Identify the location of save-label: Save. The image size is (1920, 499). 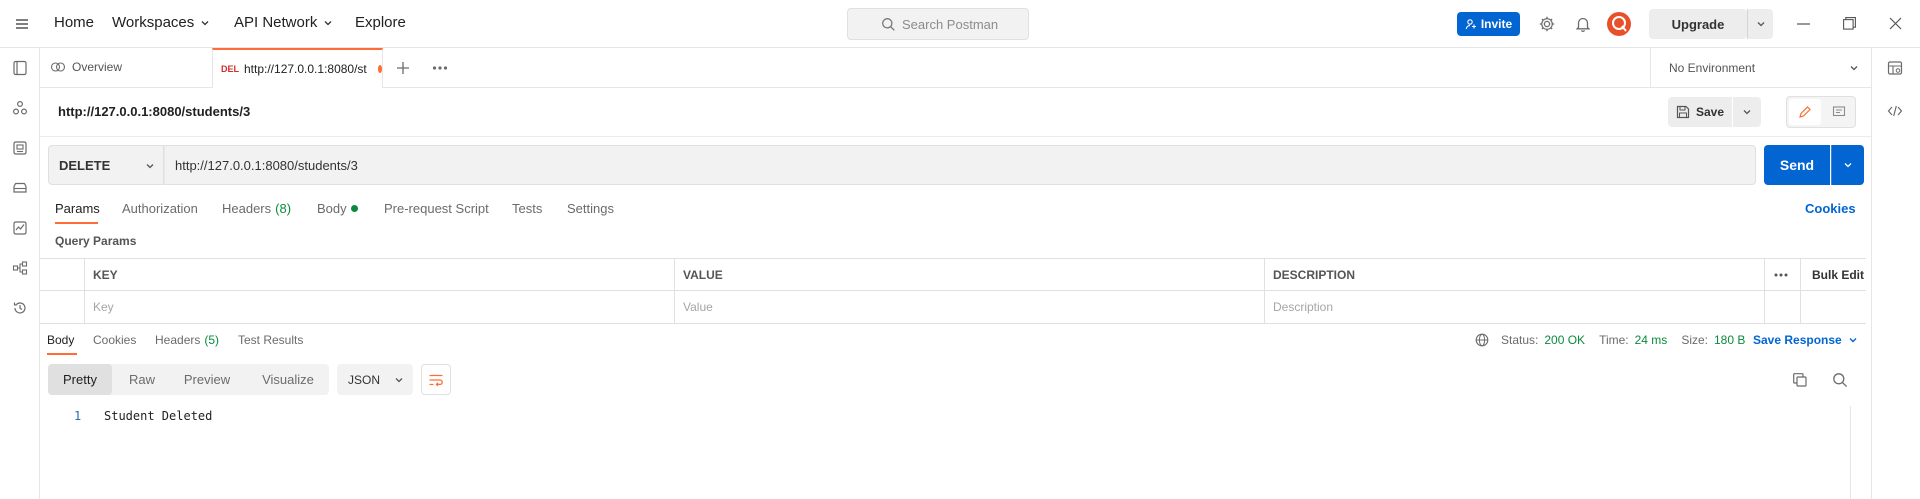
(1710, 112).